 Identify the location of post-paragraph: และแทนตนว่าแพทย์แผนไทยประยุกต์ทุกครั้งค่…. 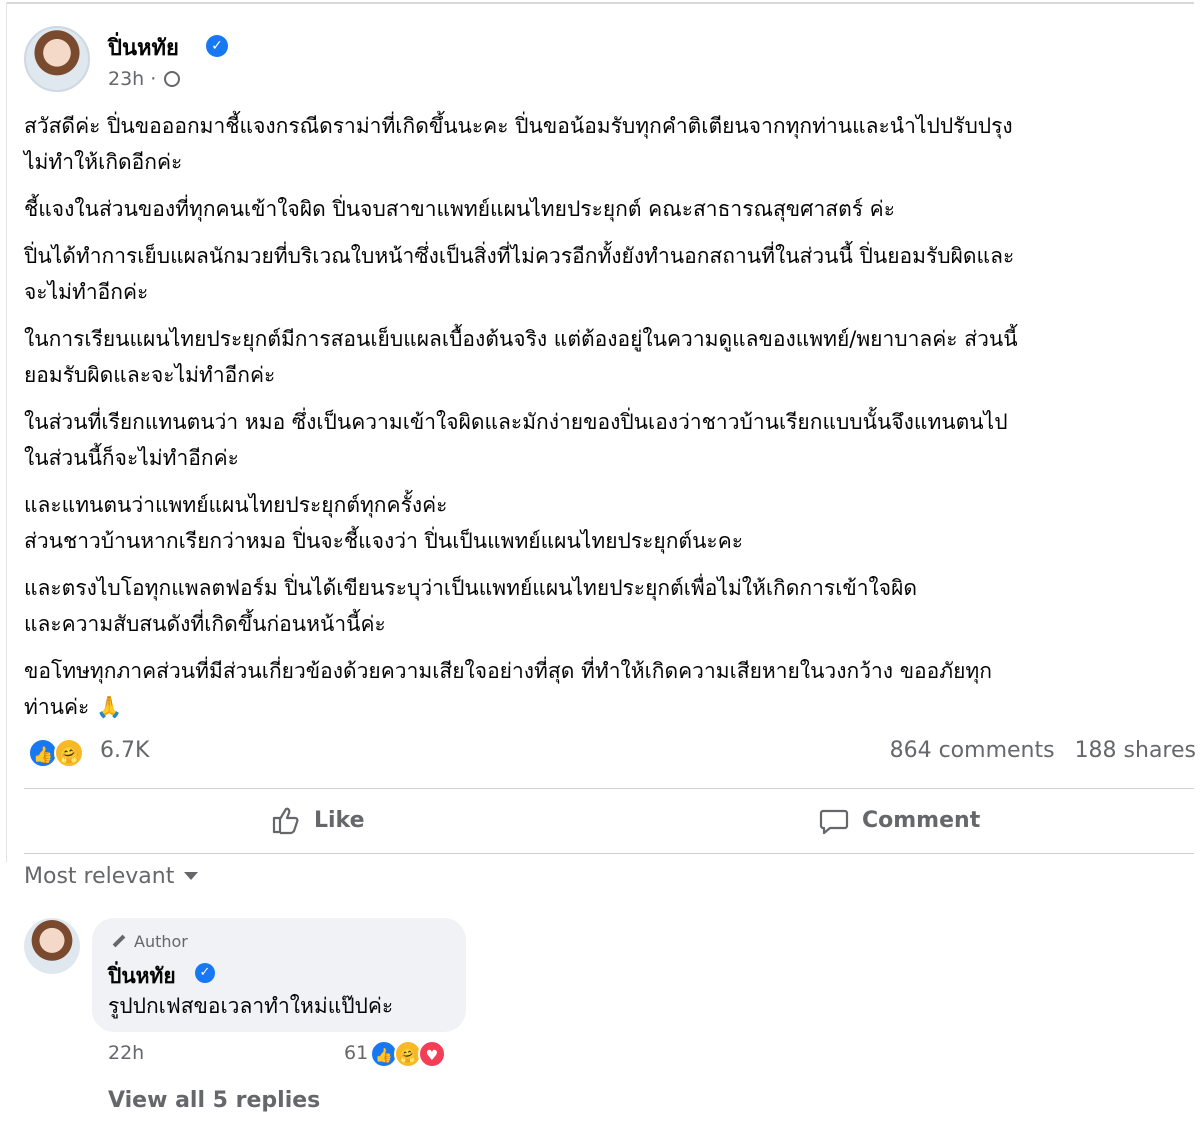
(384, 523).